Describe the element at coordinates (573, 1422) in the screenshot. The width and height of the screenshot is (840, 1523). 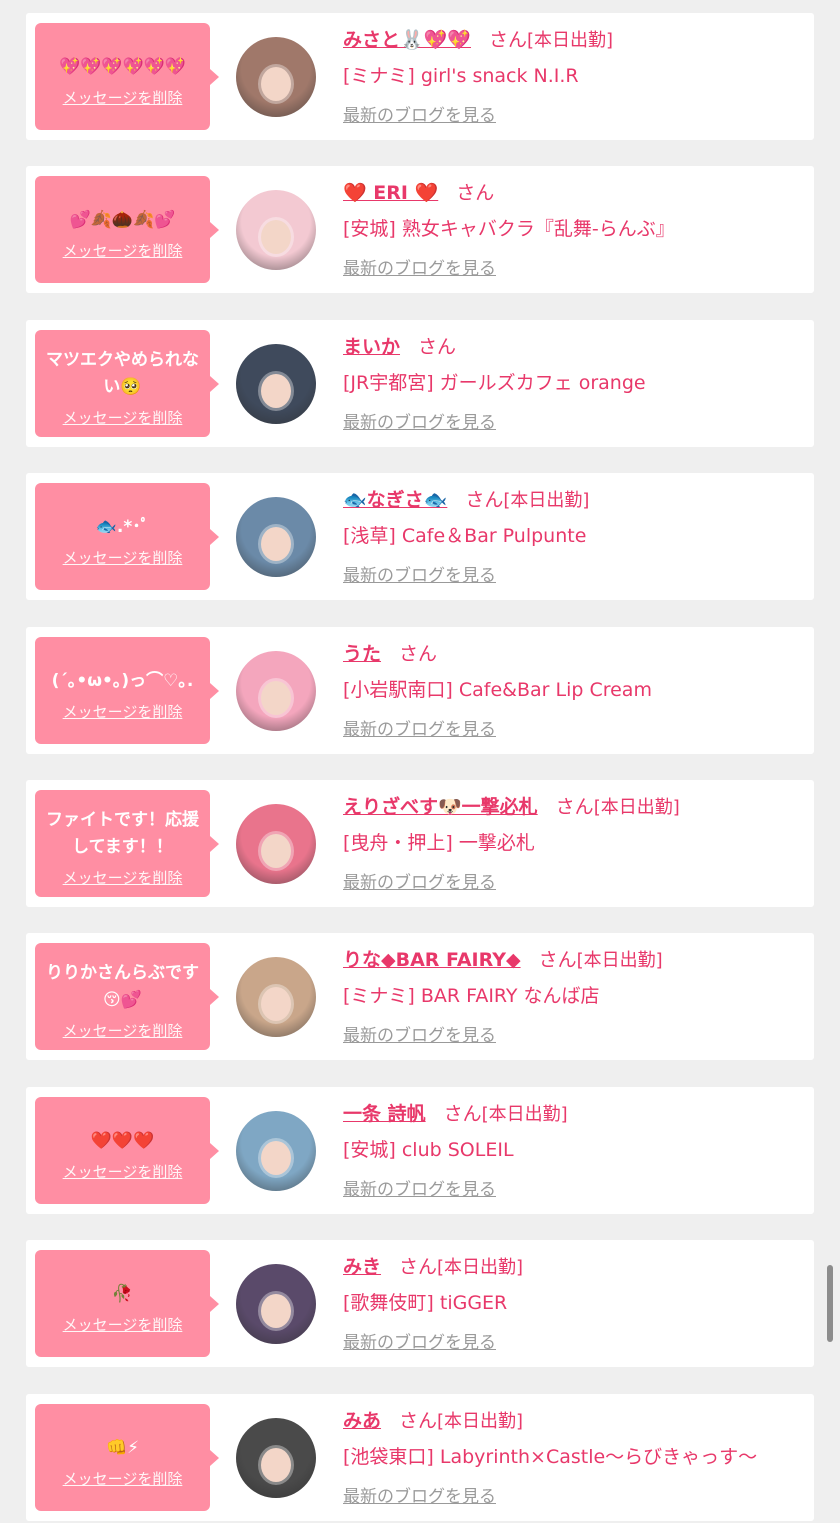
I see `name-row: みあ さん [本日出勤]` at that location.